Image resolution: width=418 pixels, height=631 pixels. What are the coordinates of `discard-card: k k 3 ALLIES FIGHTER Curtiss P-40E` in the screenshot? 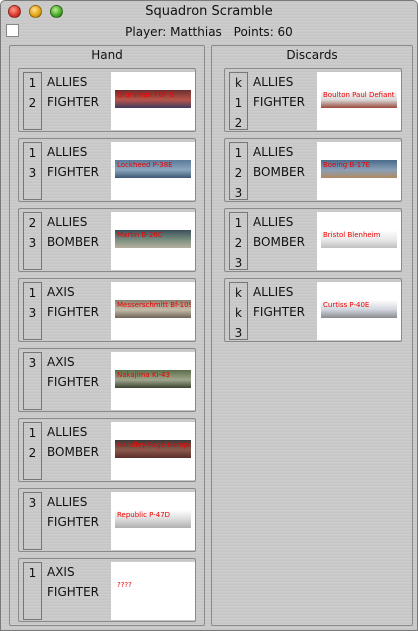 It's located at (313, 310).